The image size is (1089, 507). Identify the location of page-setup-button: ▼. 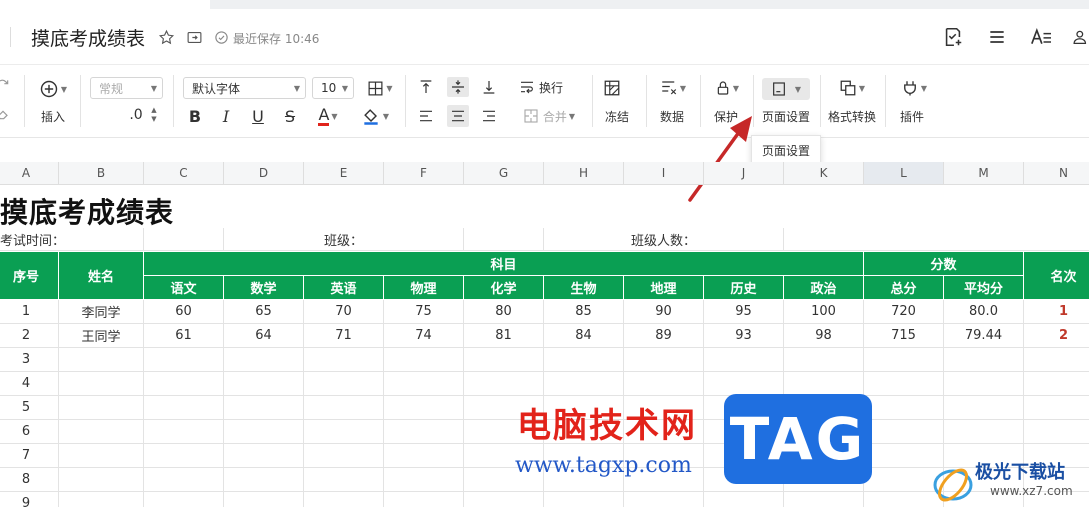
(786, 89).